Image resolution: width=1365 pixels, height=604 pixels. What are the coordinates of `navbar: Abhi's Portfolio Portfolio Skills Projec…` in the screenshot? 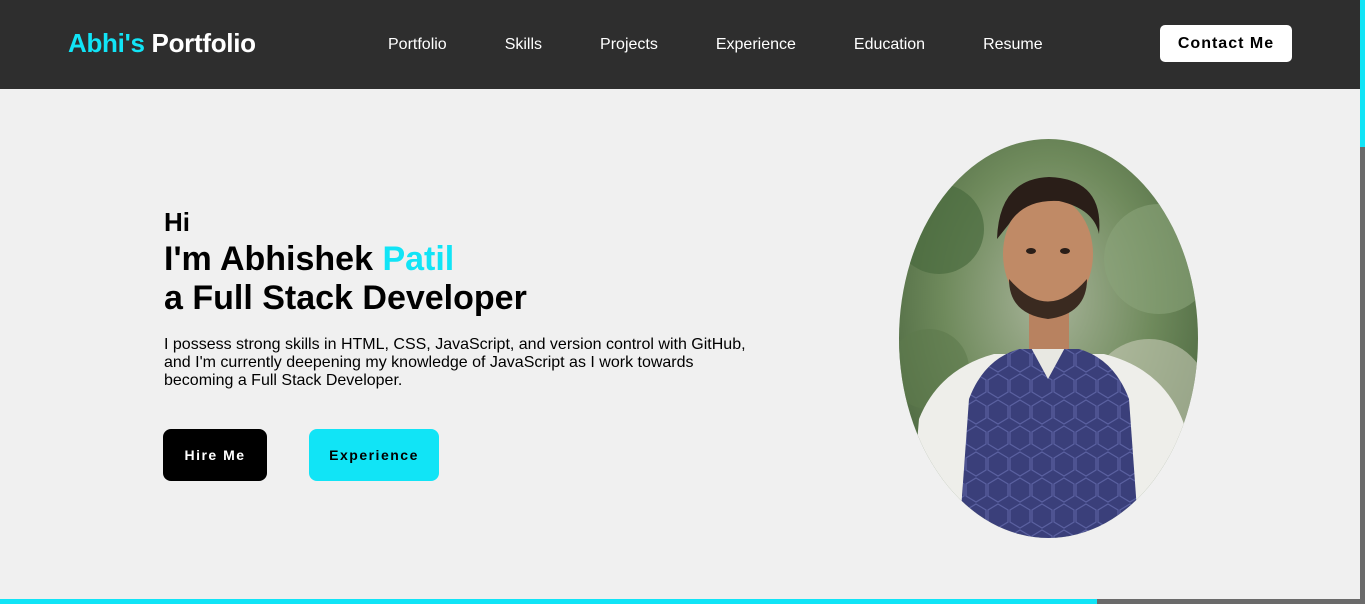 It's located at (680, 44).